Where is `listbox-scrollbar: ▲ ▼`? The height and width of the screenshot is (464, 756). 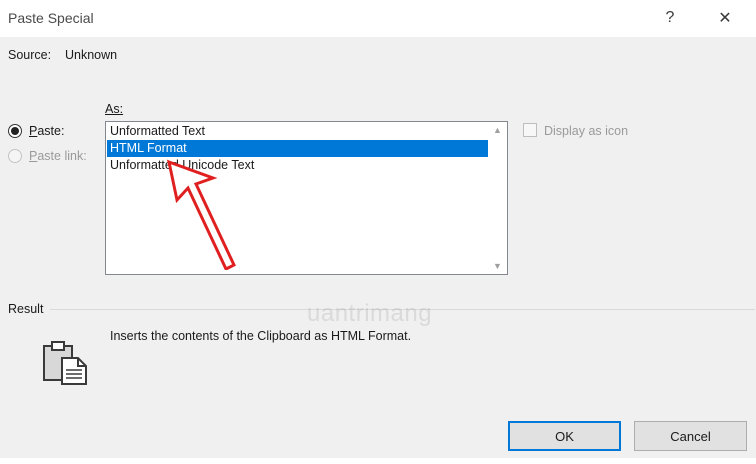 listbox-scrollbar: ▲ ▼ is located at coordinates (497, 198).